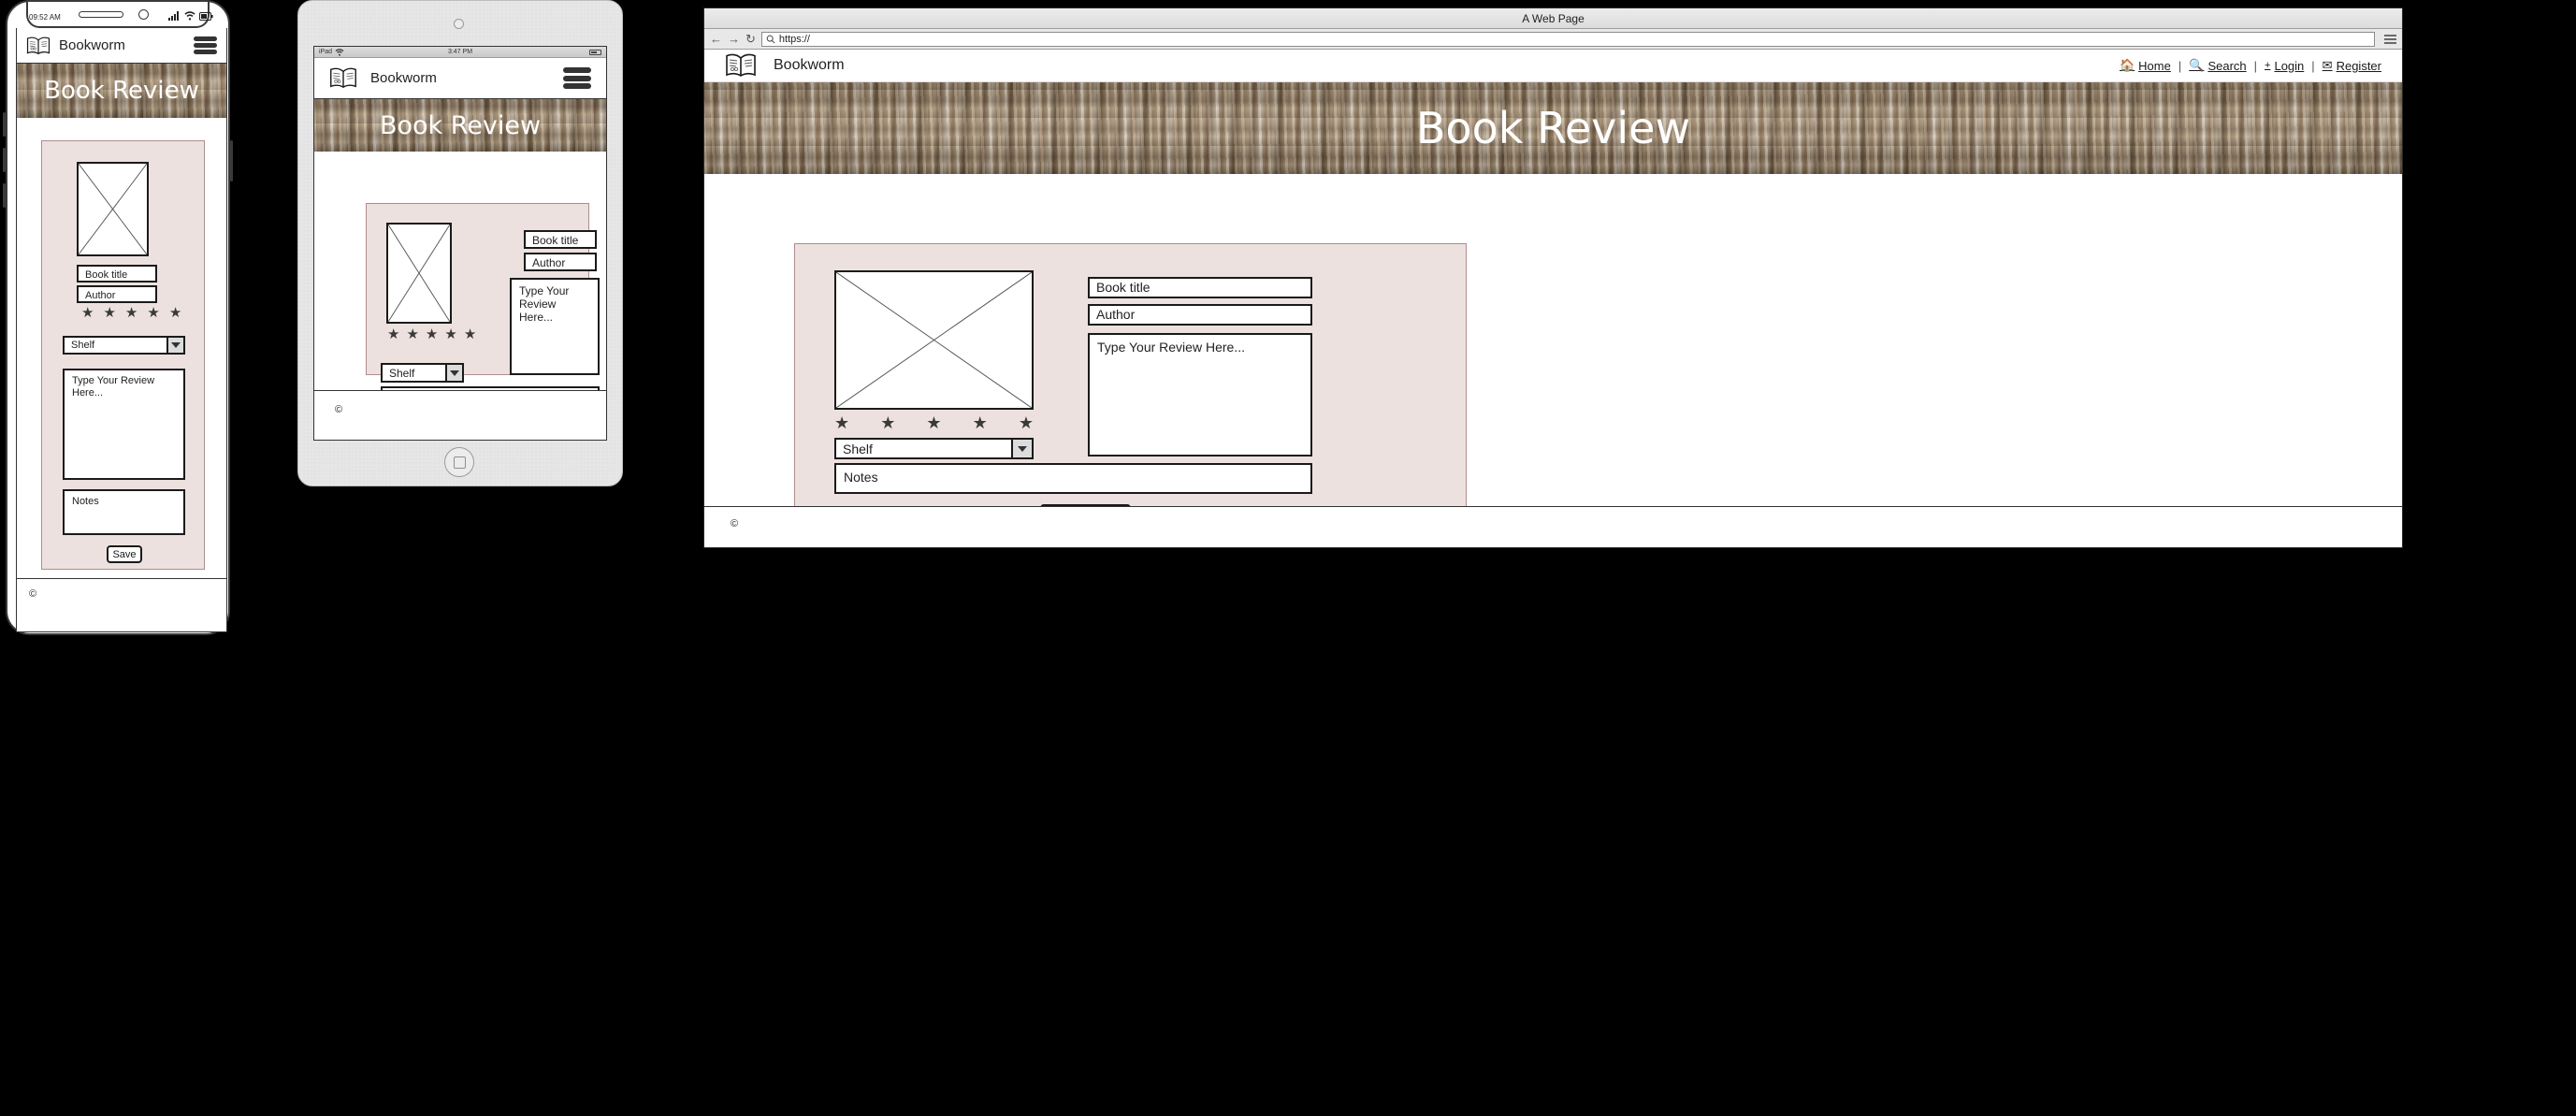  Describe the element at coordinates (459, 462) in the screenshot. I see `tablet-home-button` at that location.